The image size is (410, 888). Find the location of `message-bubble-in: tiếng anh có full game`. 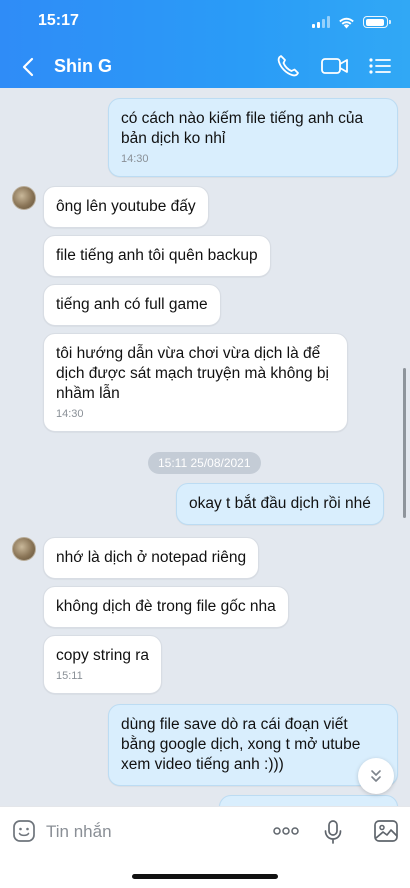

message-bubble-in: tiếng anh có full game is located at coordinates (132, 305).